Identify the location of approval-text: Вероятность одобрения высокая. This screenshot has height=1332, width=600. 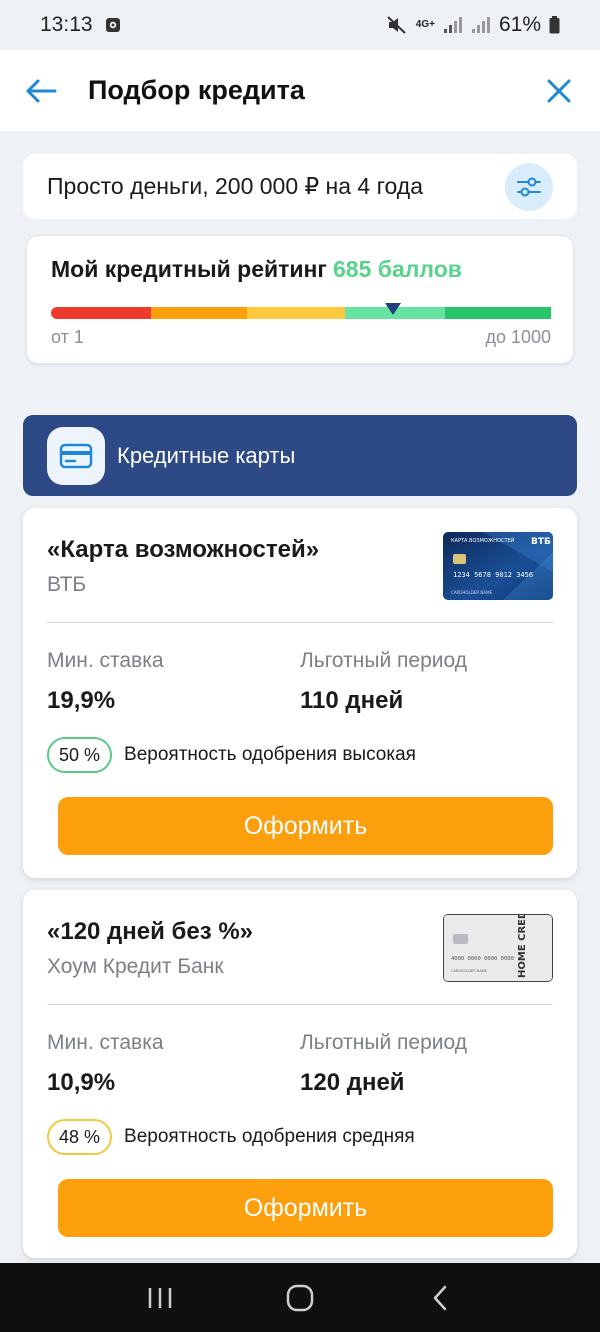
(270, 754).